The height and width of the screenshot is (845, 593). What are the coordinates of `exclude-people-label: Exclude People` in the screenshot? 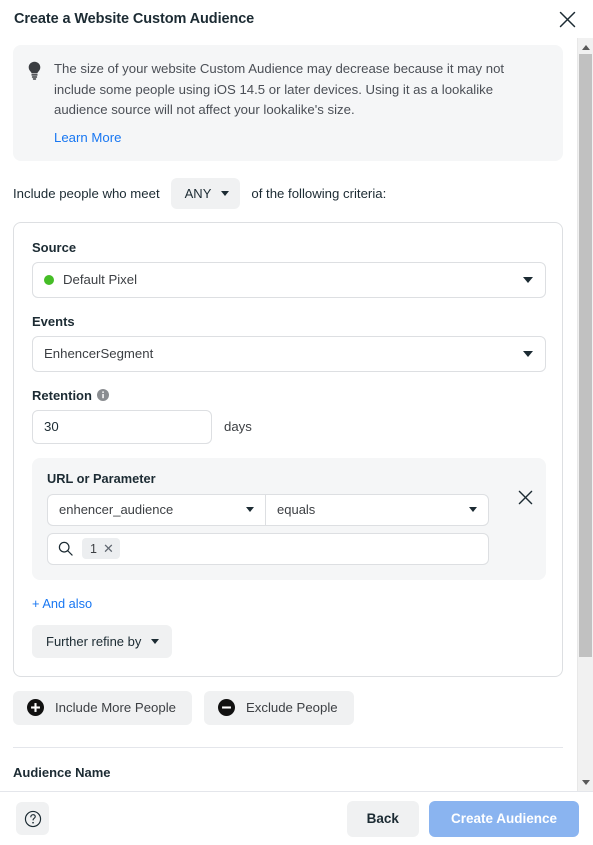 It's located at (291, 707).